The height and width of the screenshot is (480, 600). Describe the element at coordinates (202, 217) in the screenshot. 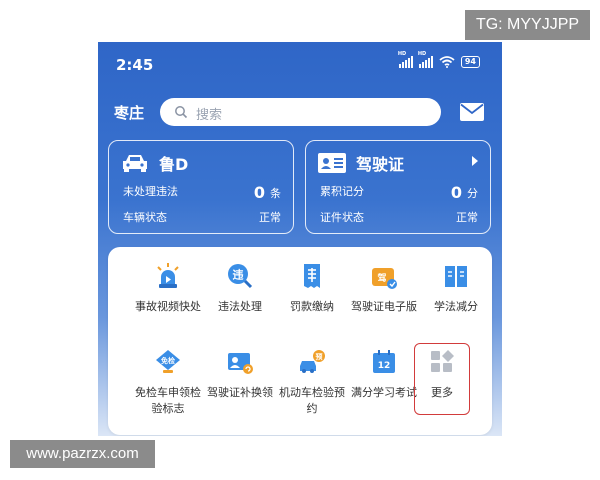

I see `vehicle-status-row: 车辆状态 正常` at that location.